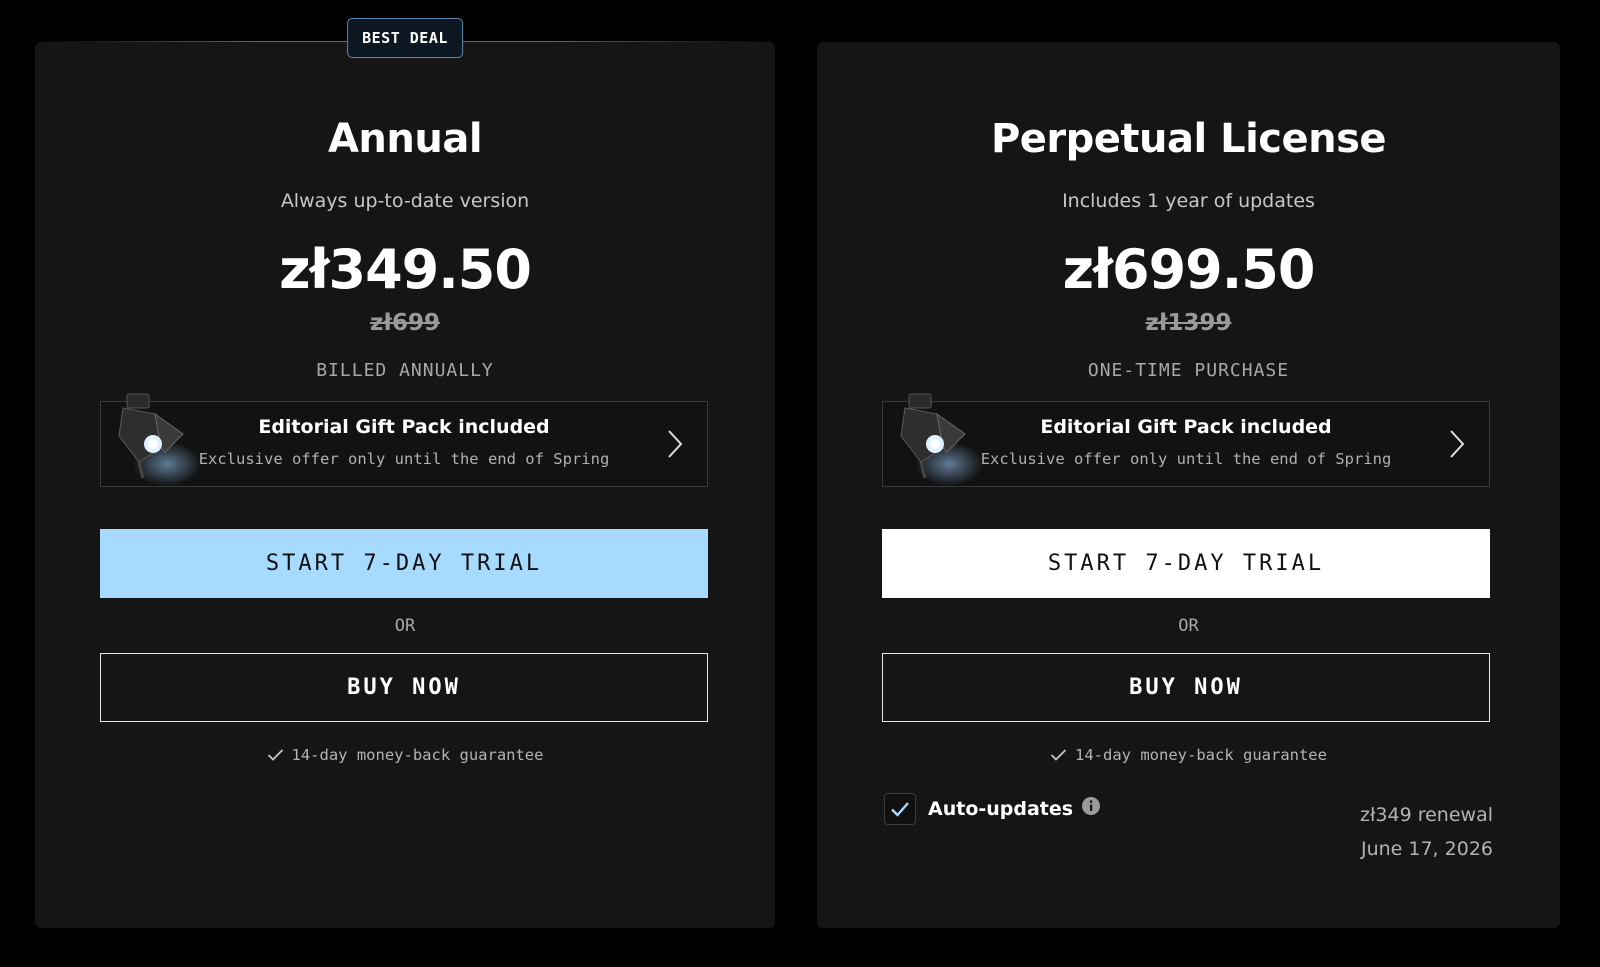 Image resolution: width=1600 pixels, height=967 pixels. I want to click on auto-updates-label: Auto-updates, so click(1001, 809).